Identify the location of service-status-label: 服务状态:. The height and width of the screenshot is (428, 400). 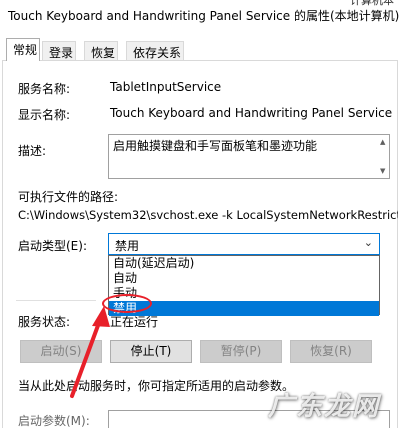
(44, 322).